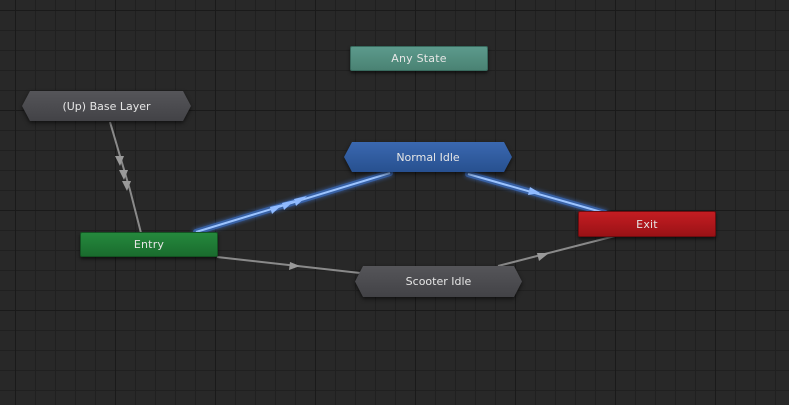 This screenshot has width=789, height=405. I want to click on state-label: Scooter Idle, so click(438, 281).